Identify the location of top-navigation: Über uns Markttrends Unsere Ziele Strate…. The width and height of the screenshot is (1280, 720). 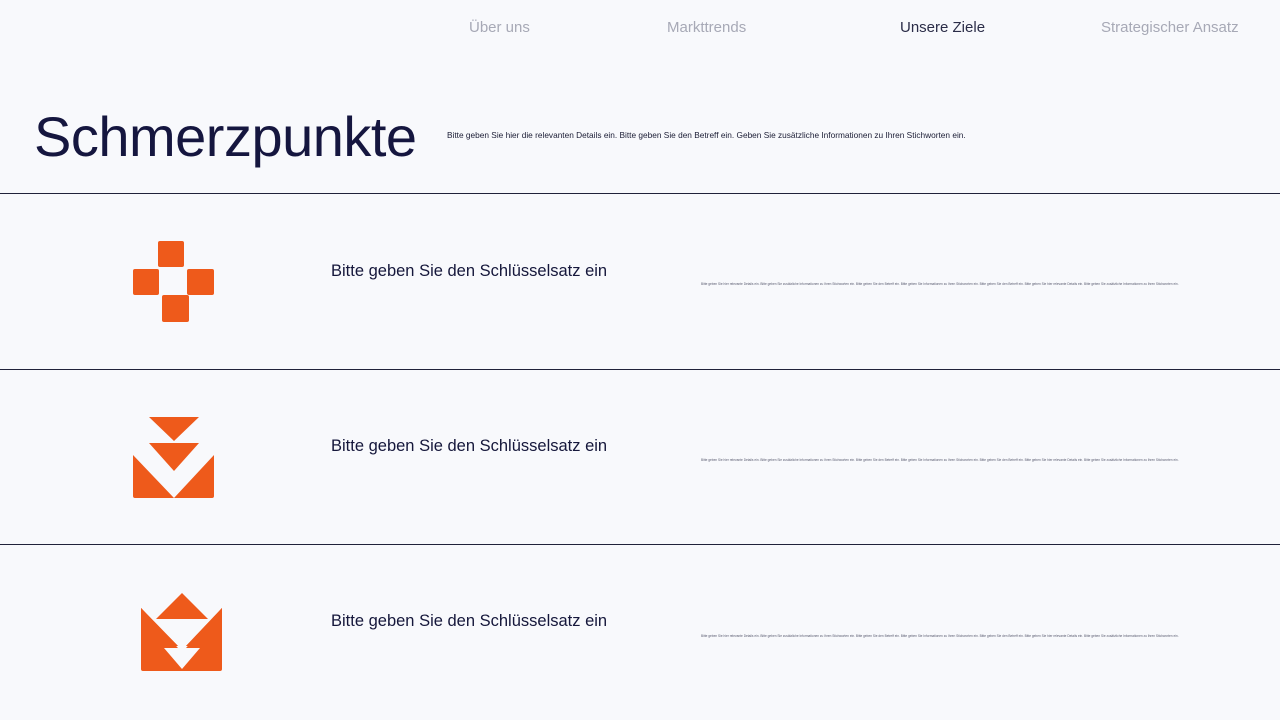
(640, 28).